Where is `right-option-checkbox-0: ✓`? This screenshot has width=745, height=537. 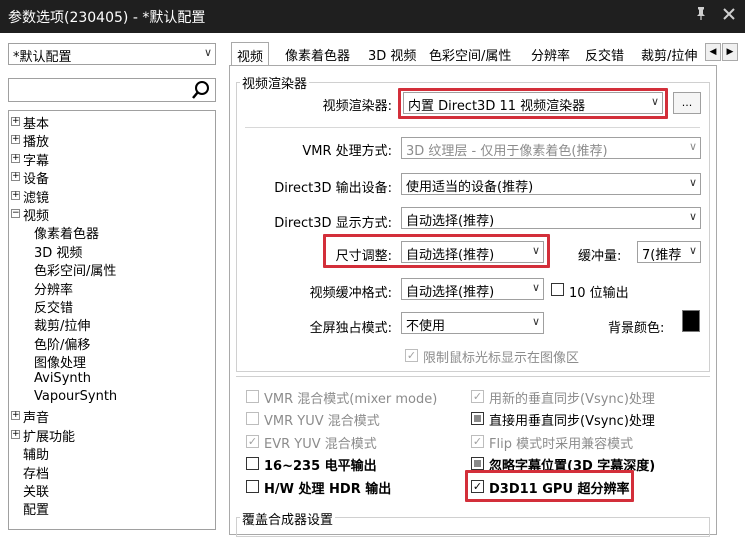
right-option-checkbox-0: ✓ is located at coordinates (477, 396).